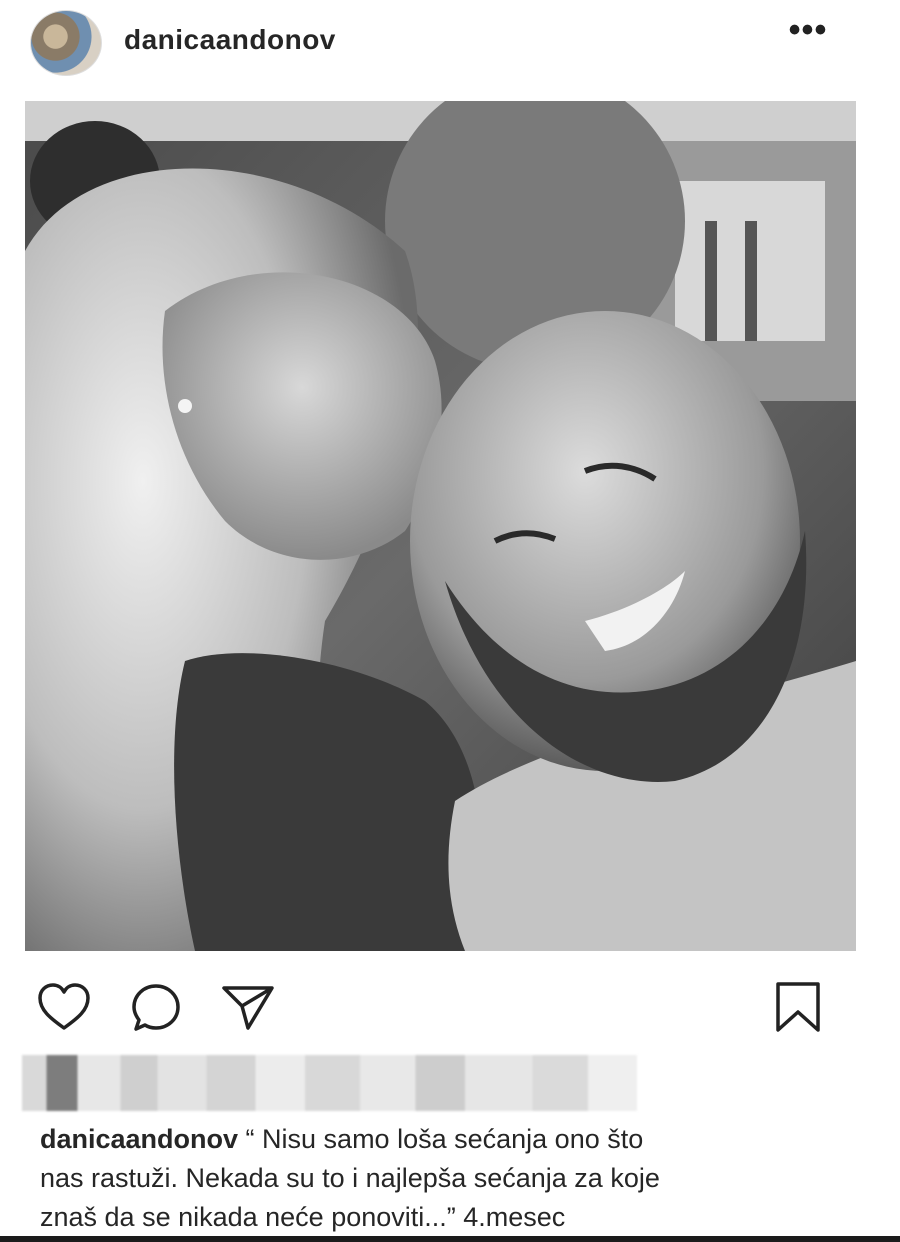  Describe the element at coordinates (798, 1008) in the screenshot. I see `bookmark-icon` at that location.